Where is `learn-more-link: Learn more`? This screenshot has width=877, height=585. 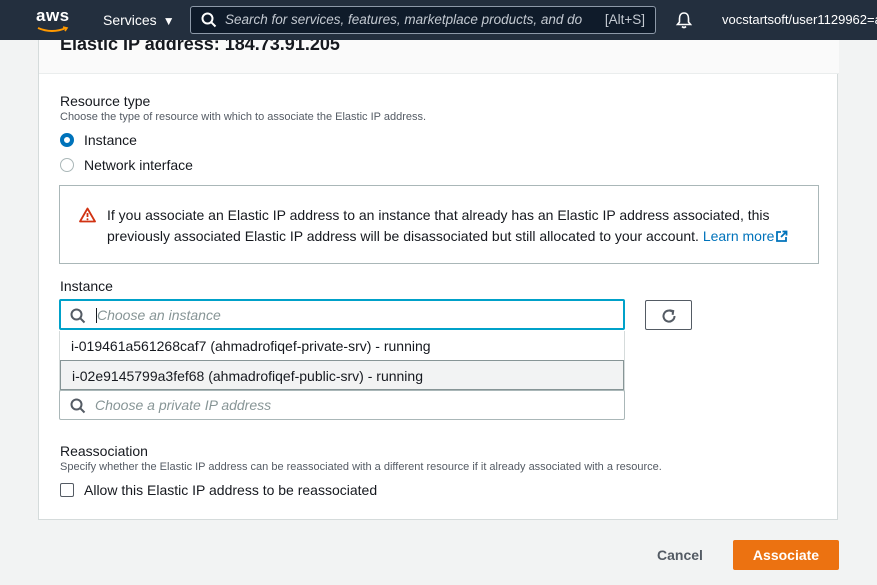
learn-more-link: Learn more is located at coordinates (746, 236).